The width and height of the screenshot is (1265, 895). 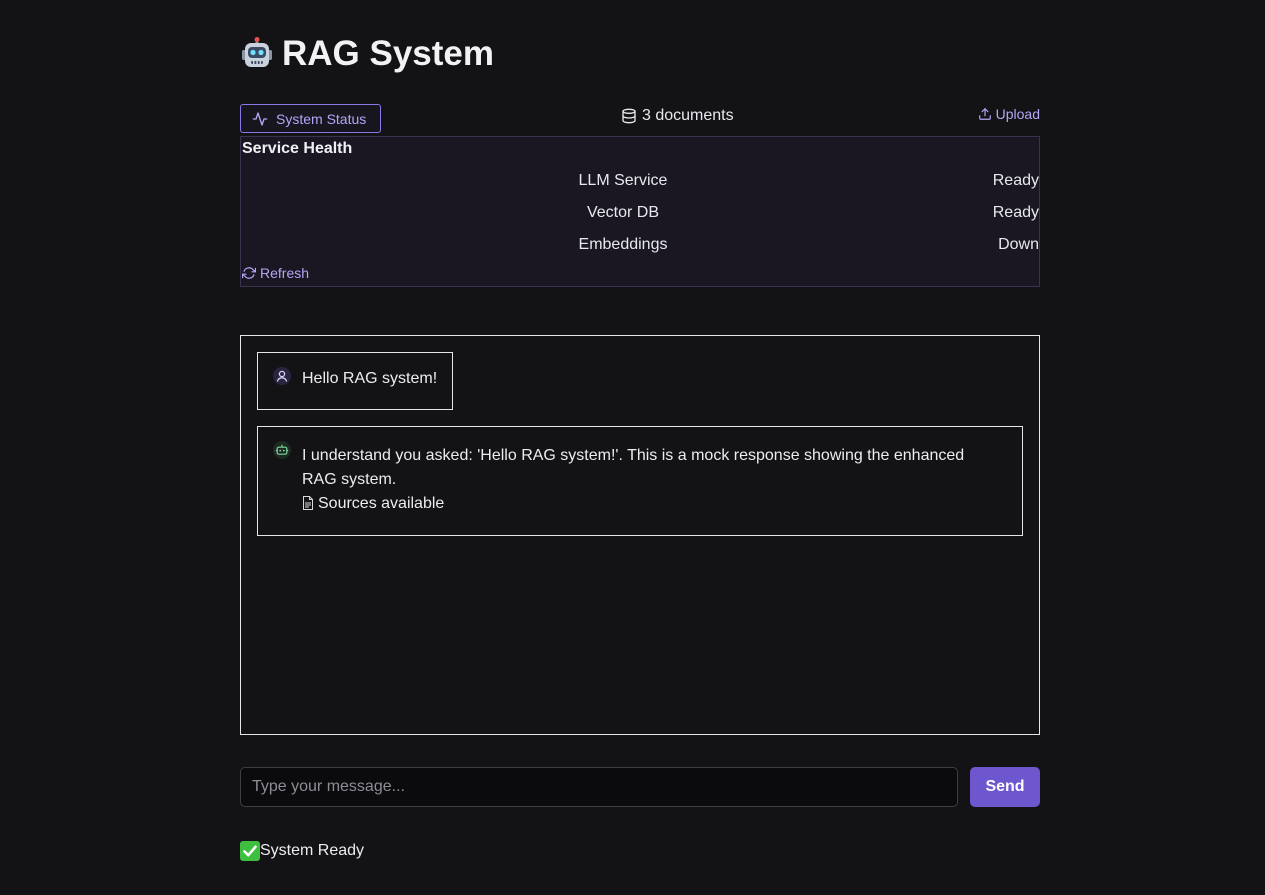 What do you see at coordinates (984, 114) in the screenshot?
I see `upload-icon` at bounding box center [984, 114].